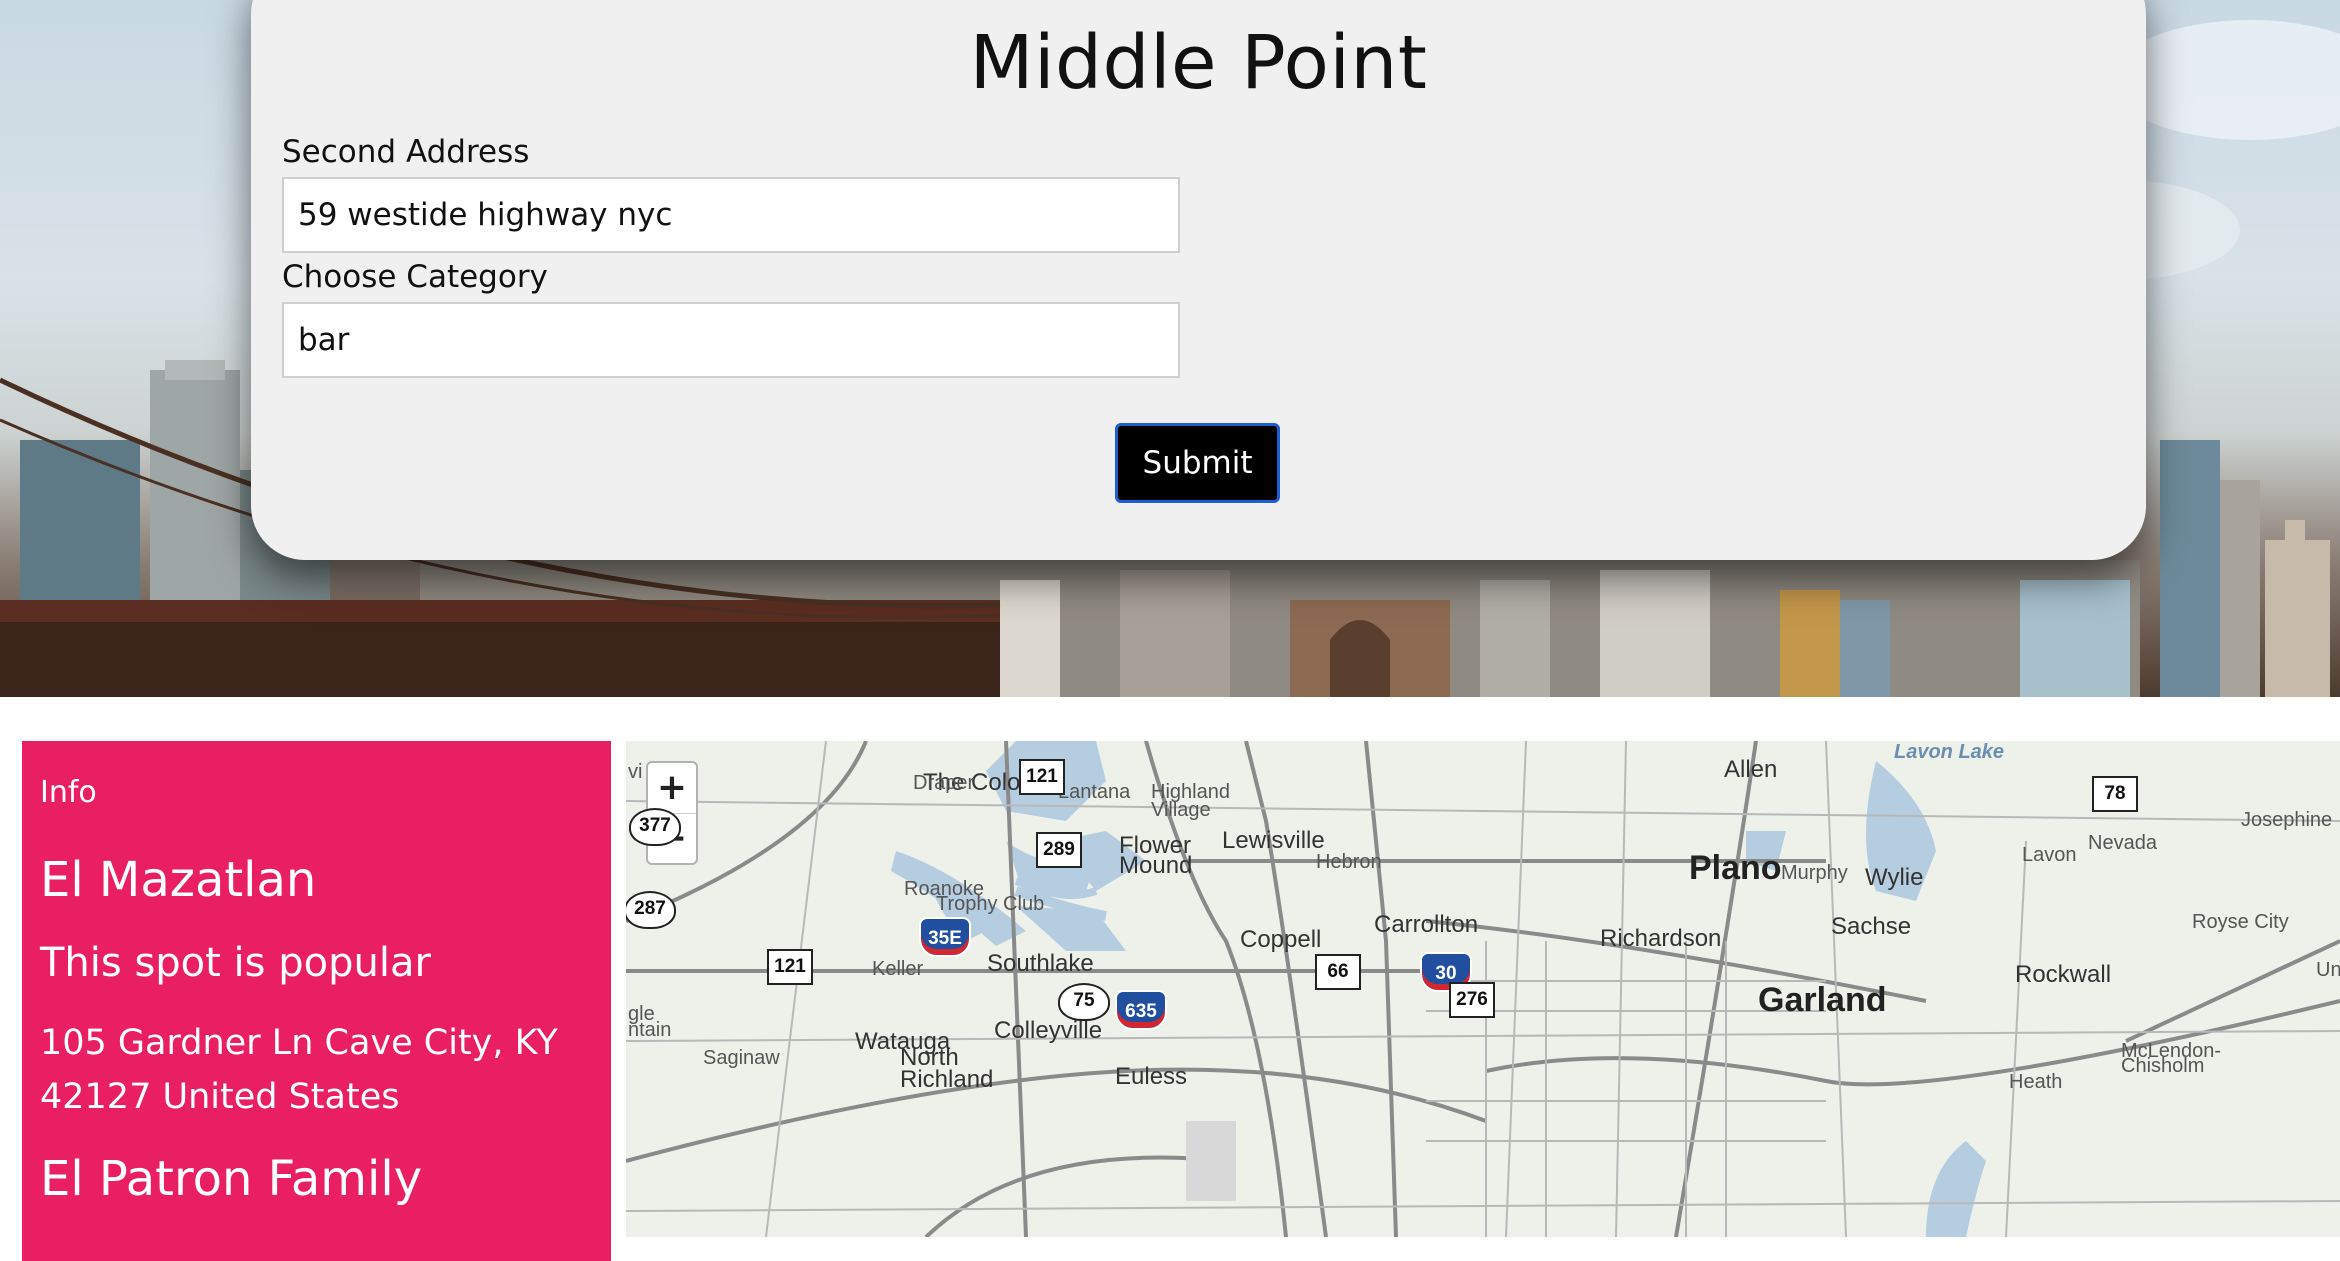 This screenshot has width=2340, height=1261. I want to click on map-label-vi: vi, so click(635, 772).